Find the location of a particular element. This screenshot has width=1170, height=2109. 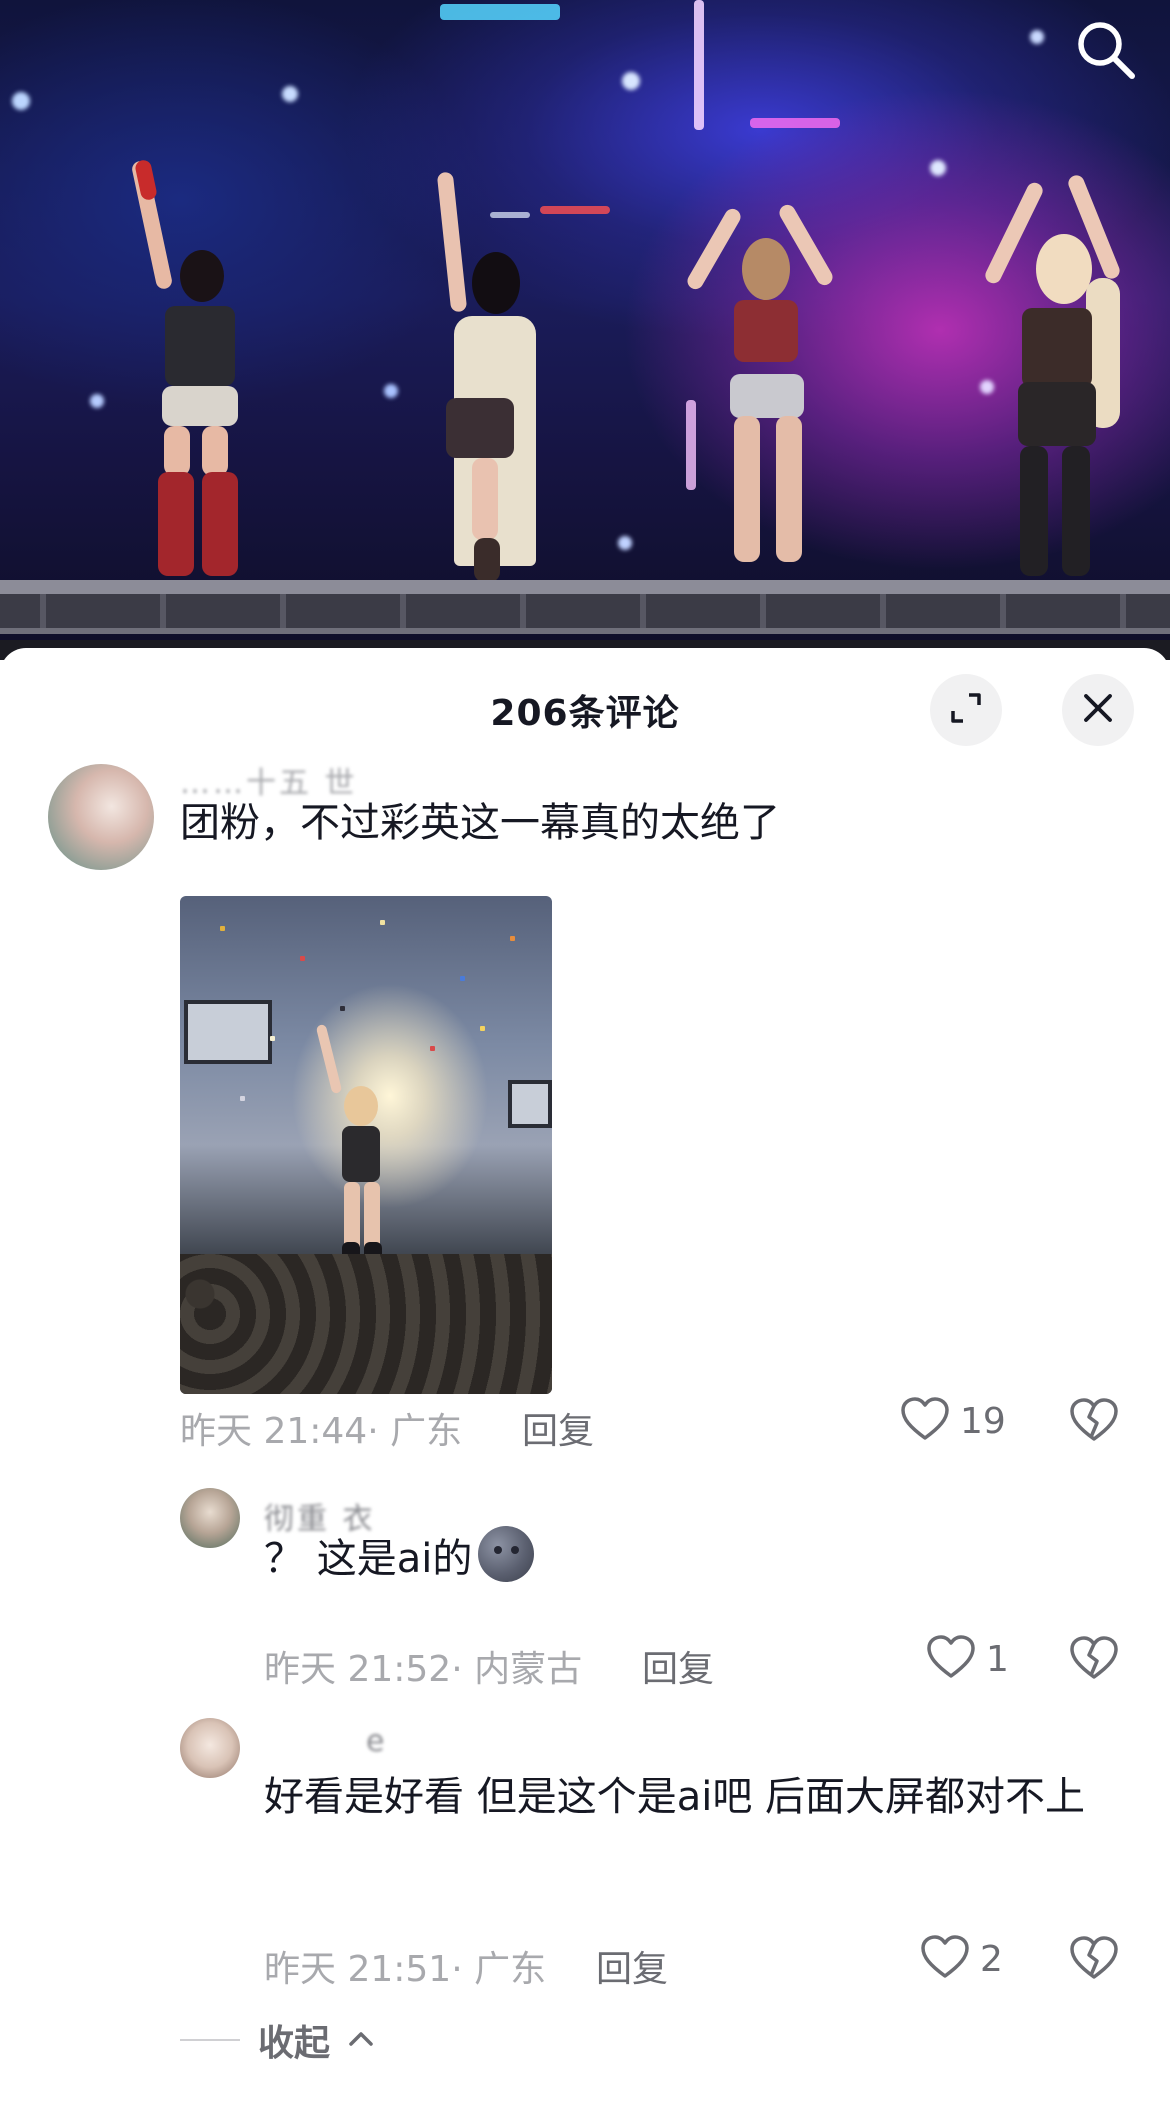

reply-meta: 昨天 21:51· 广东 is located at coordinates (405, 1966).